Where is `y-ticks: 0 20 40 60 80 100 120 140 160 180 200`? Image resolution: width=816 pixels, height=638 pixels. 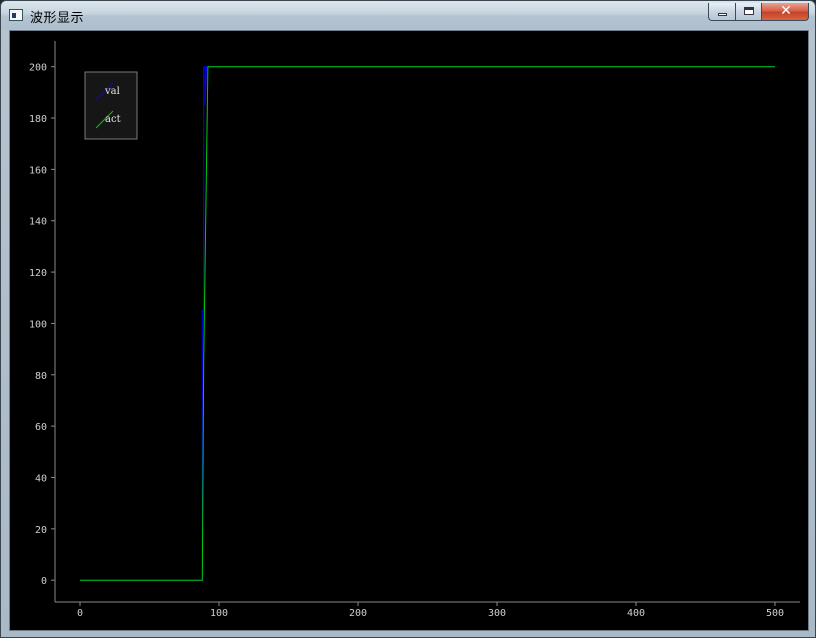 y-ticks: 0 20 40 60 80 100 120 140 160 180 200 is located at coordinates (42, 325).